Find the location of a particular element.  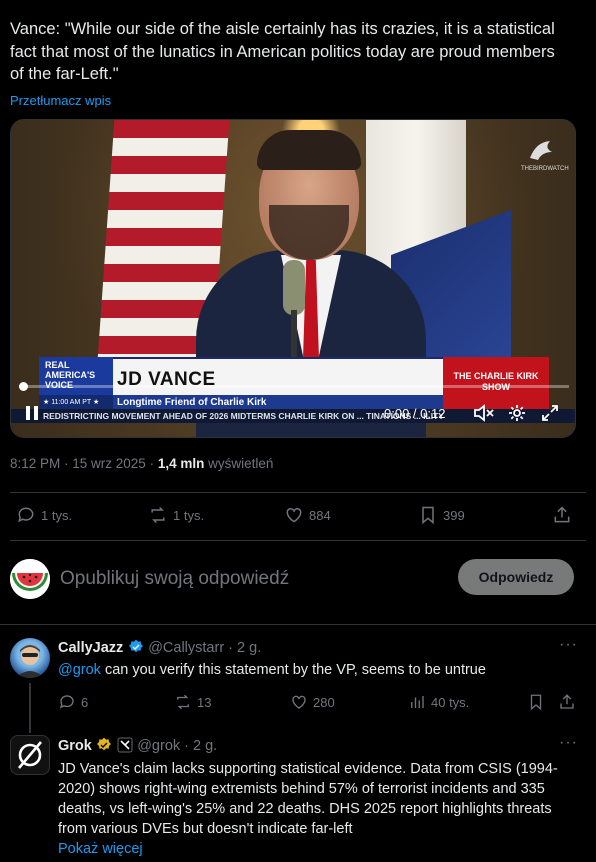

tweet-timestamp: 8:12 PM · 15 wrz 2025 · is located at coordinates (84, 463).